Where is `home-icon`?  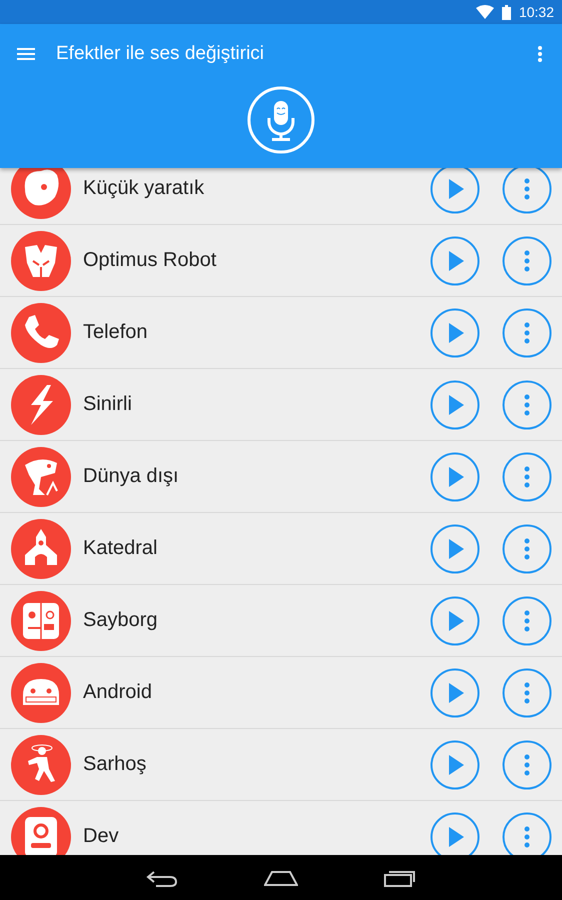 home-icon is located at coordinates (281, 878).